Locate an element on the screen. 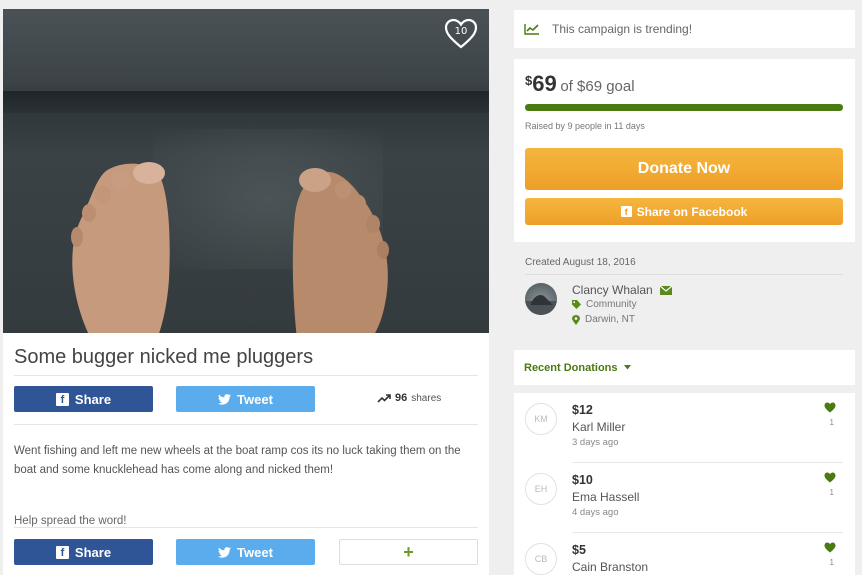 The image size is (862, 575). donation-amount: $10 is located at coordinates (582, 480).